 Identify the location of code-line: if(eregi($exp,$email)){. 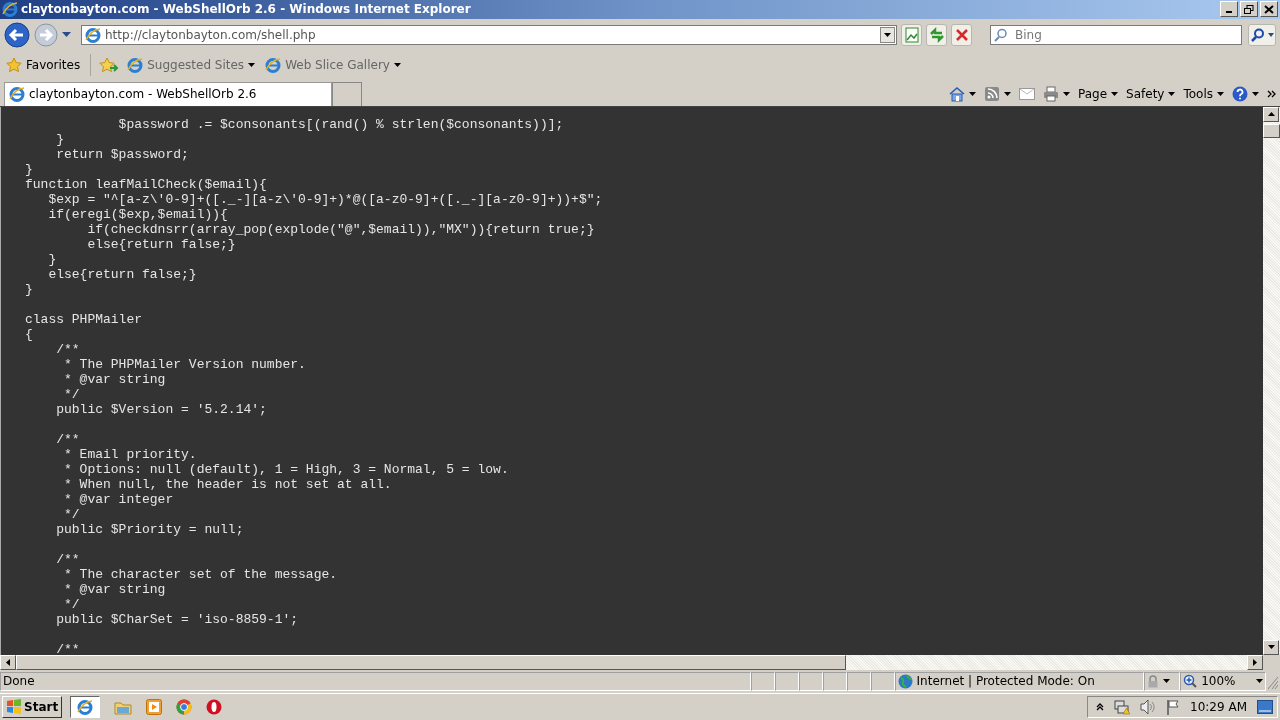
(138, 214).